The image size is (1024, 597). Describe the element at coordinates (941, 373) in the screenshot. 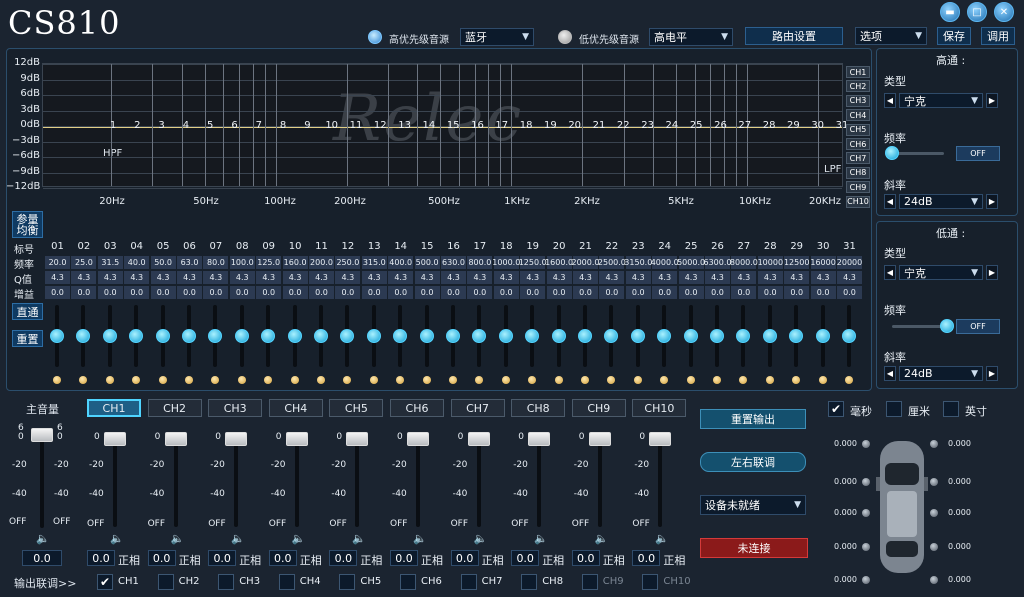

I see `lowpass-slope-select: 24dB ▼` at that location.